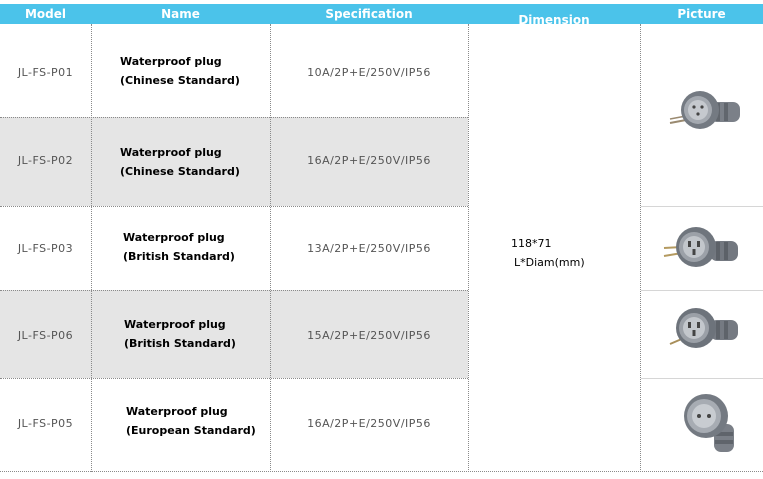 The height and width of the screenshot is (479, 763). I want to click on dimension-value: 118*71, so click(531, 243).